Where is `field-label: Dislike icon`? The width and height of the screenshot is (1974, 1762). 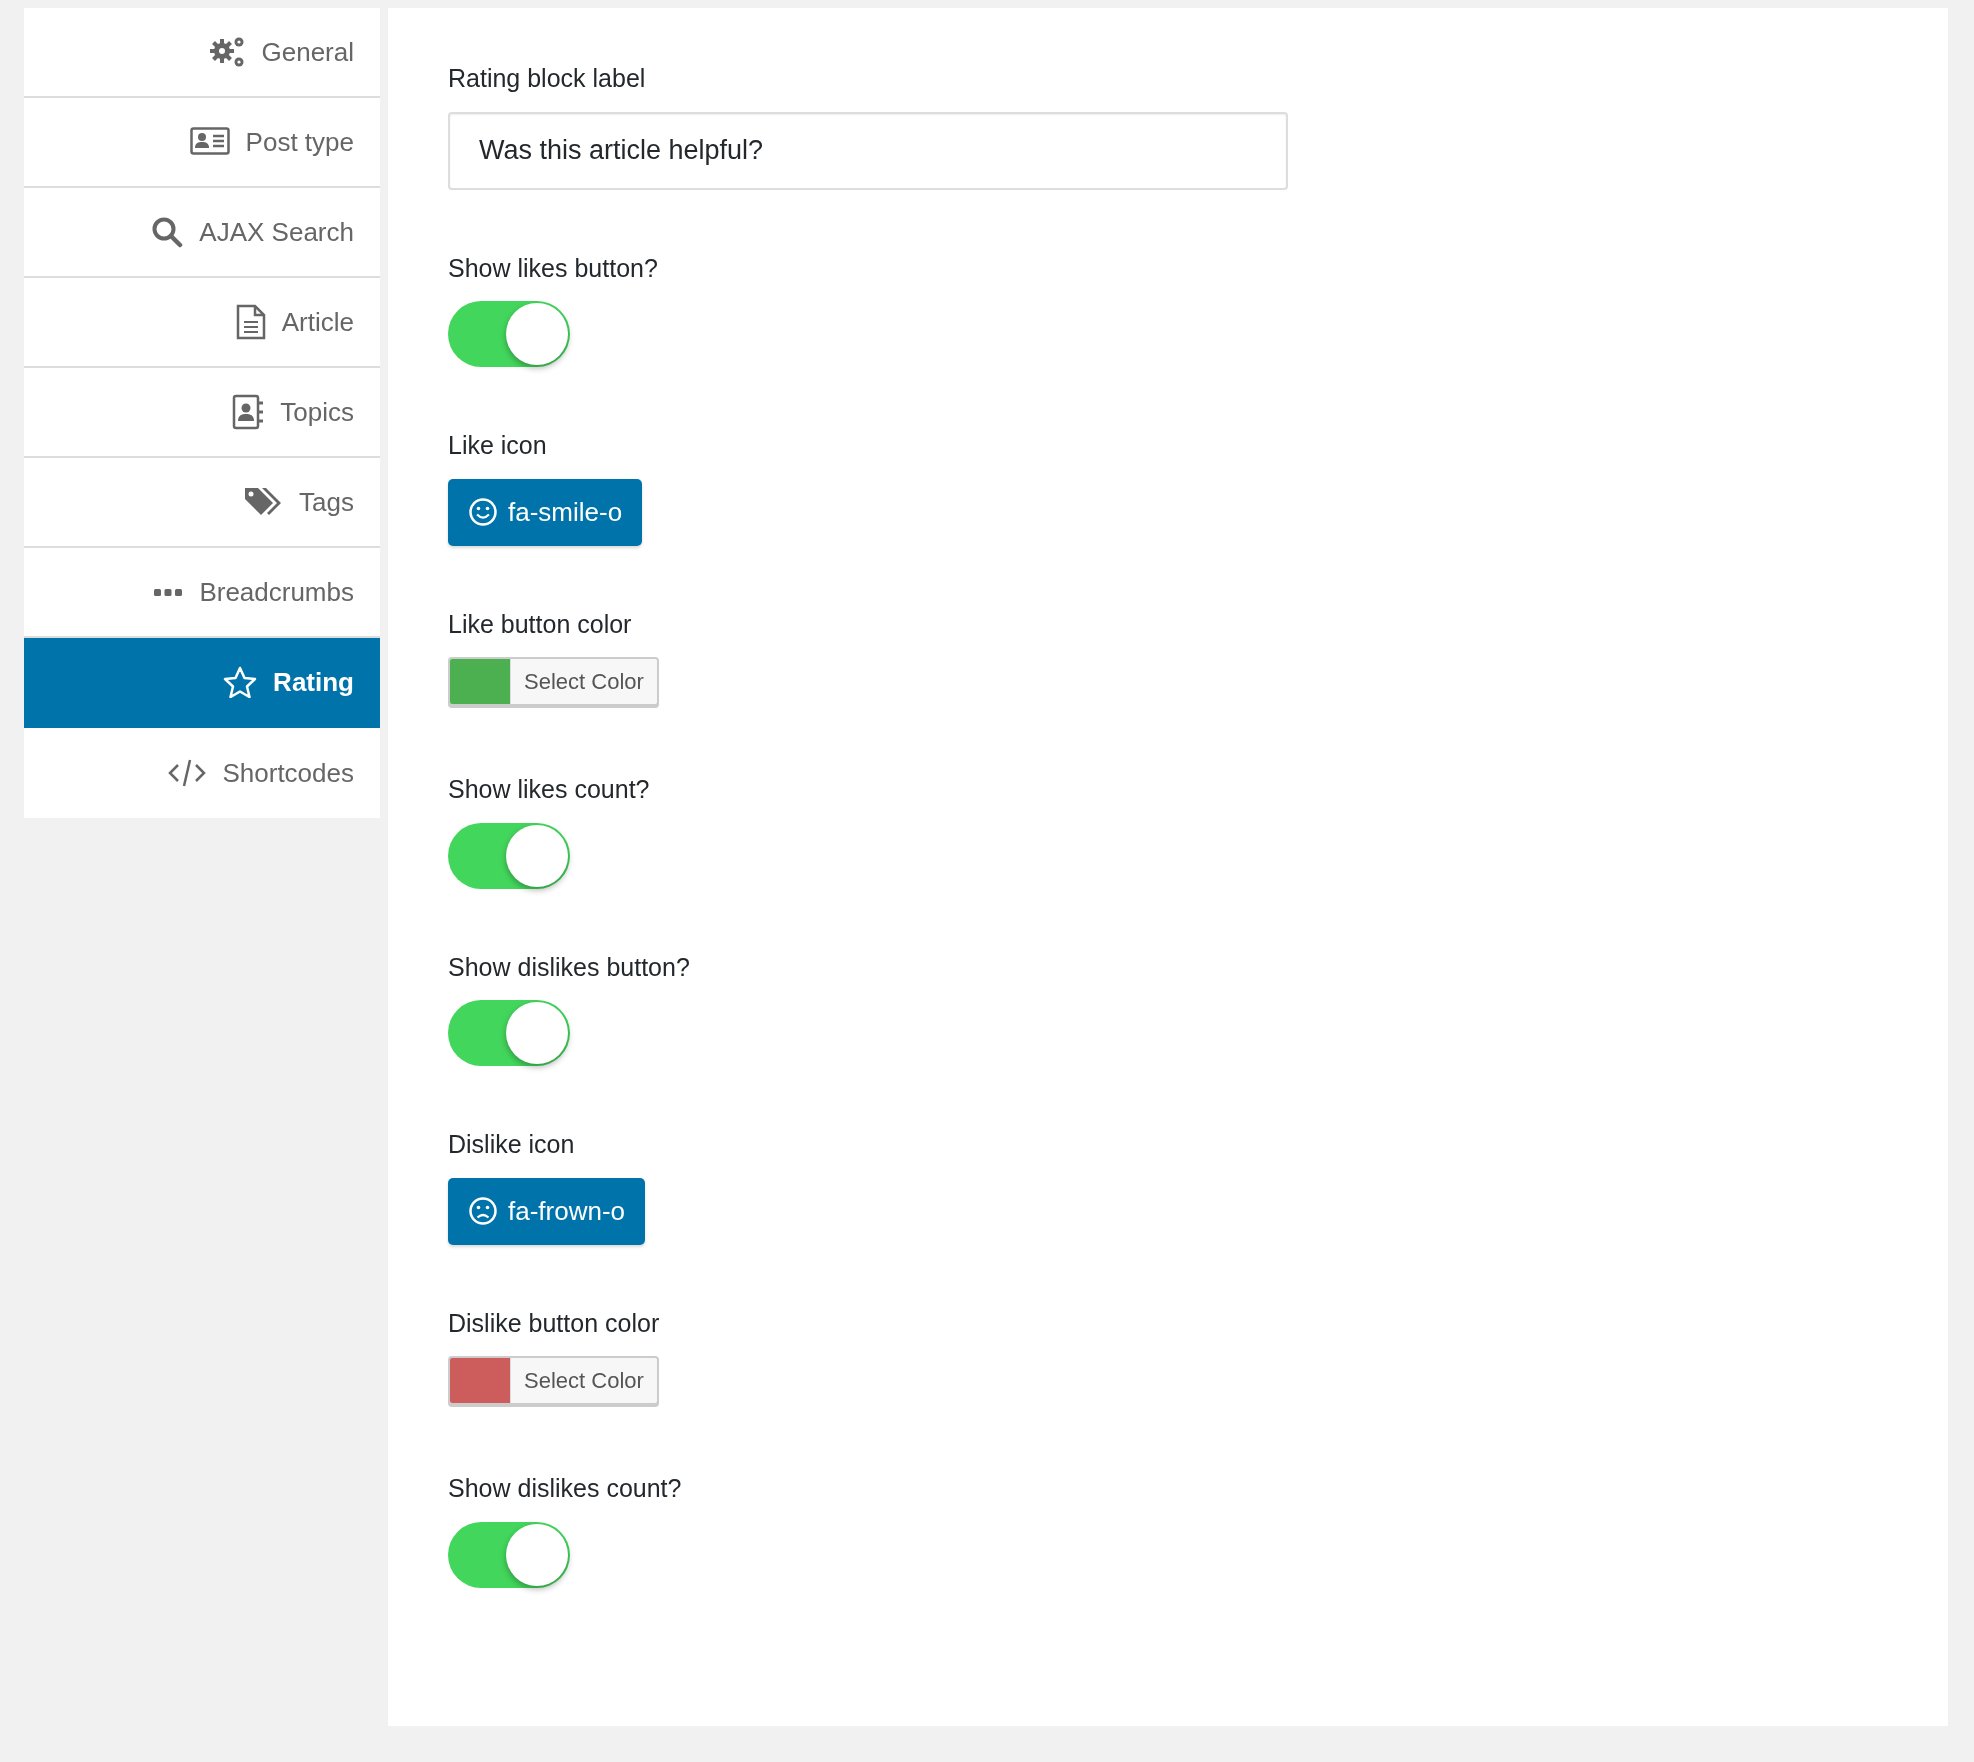
field-label: Dislike icon is located at coordinates (511, 1144).